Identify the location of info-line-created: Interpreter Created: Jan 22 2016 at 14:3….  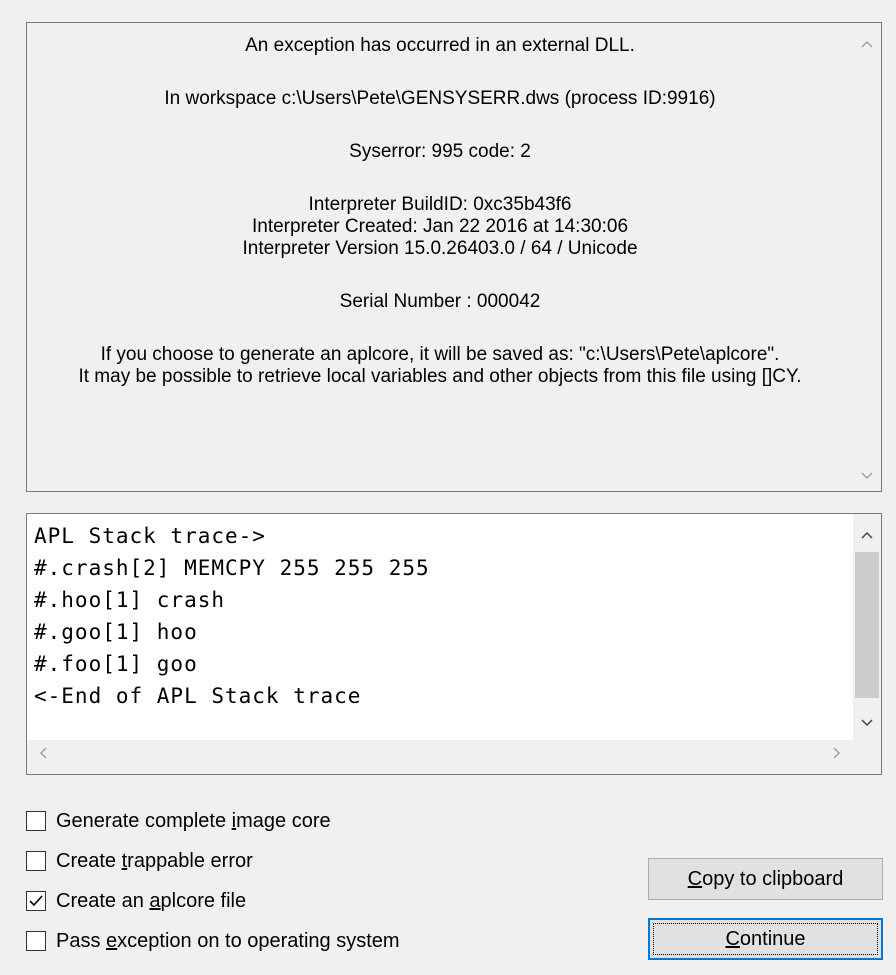
(440, 226).